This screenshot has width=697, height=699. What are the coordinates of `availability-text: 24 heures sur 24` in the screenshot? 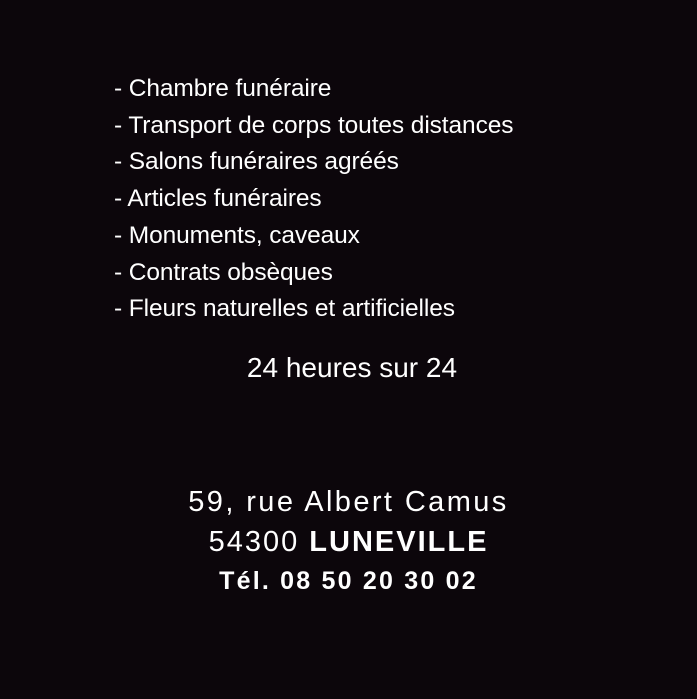 It's located at (352, 367).